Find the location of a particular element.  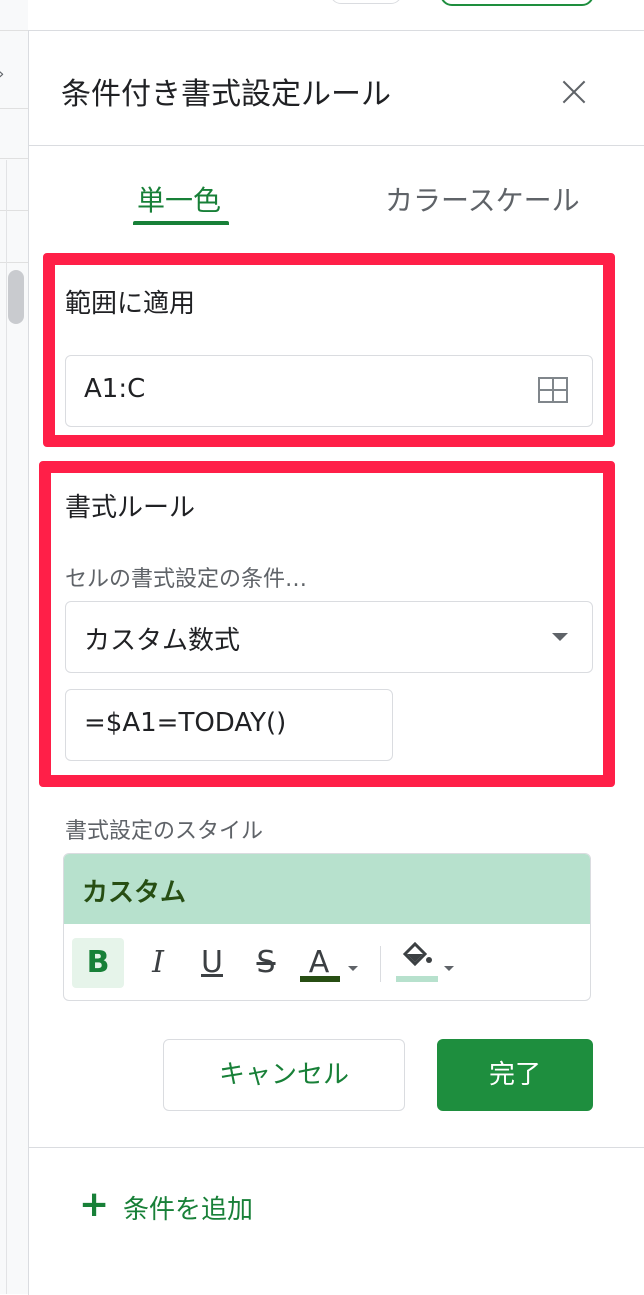

italic-button: I is located at coordinates (158, 963).